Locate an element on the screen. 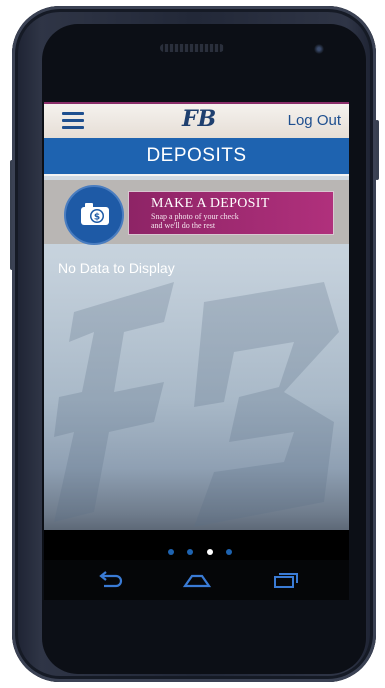 The width and height of the screenshot is (385, 688). recent-apps-button is located at coordinates (285, 580).